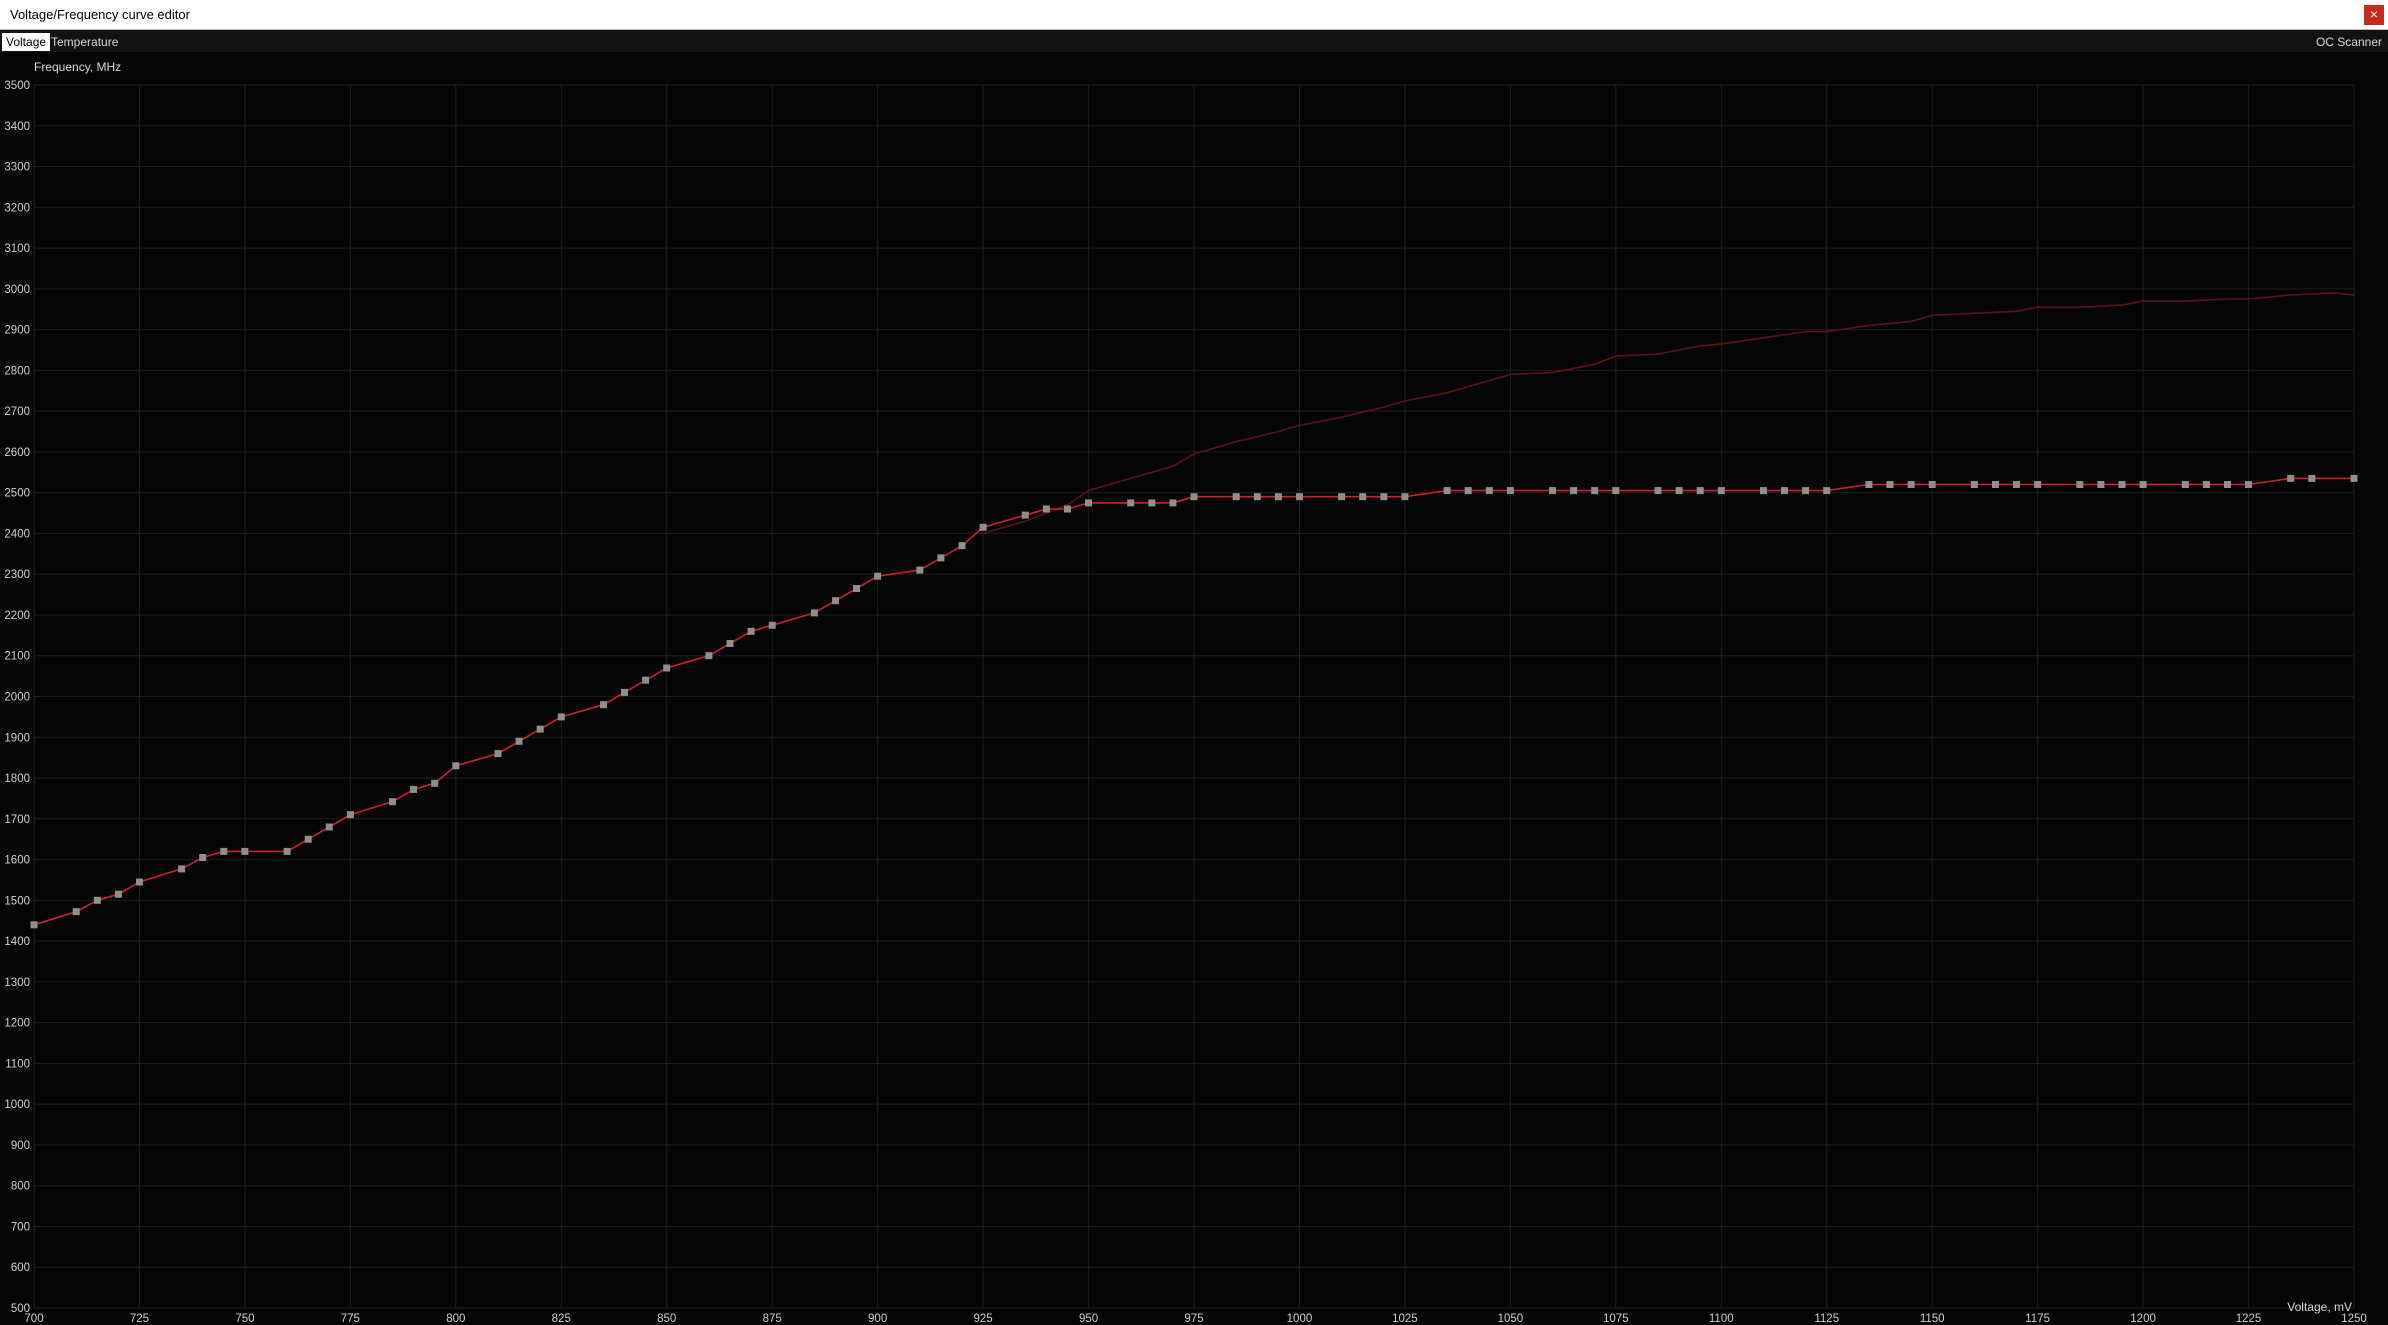 This screenshot has height=1325, width=2388. Describe the element at coordinates (2349, 42) in the screenshot. I see `oc-scanner-button: OC Scanner` at that location.